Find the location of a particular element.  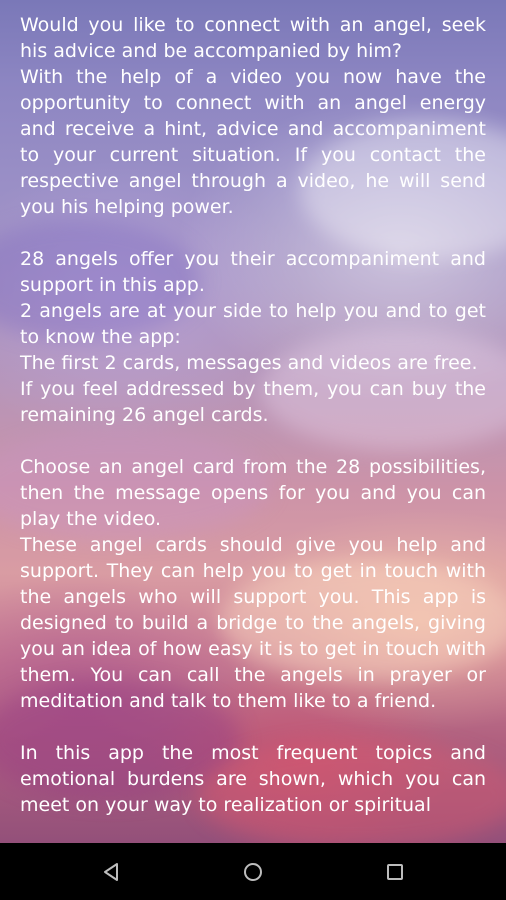

home-icon is located at coordinates (253, 871).